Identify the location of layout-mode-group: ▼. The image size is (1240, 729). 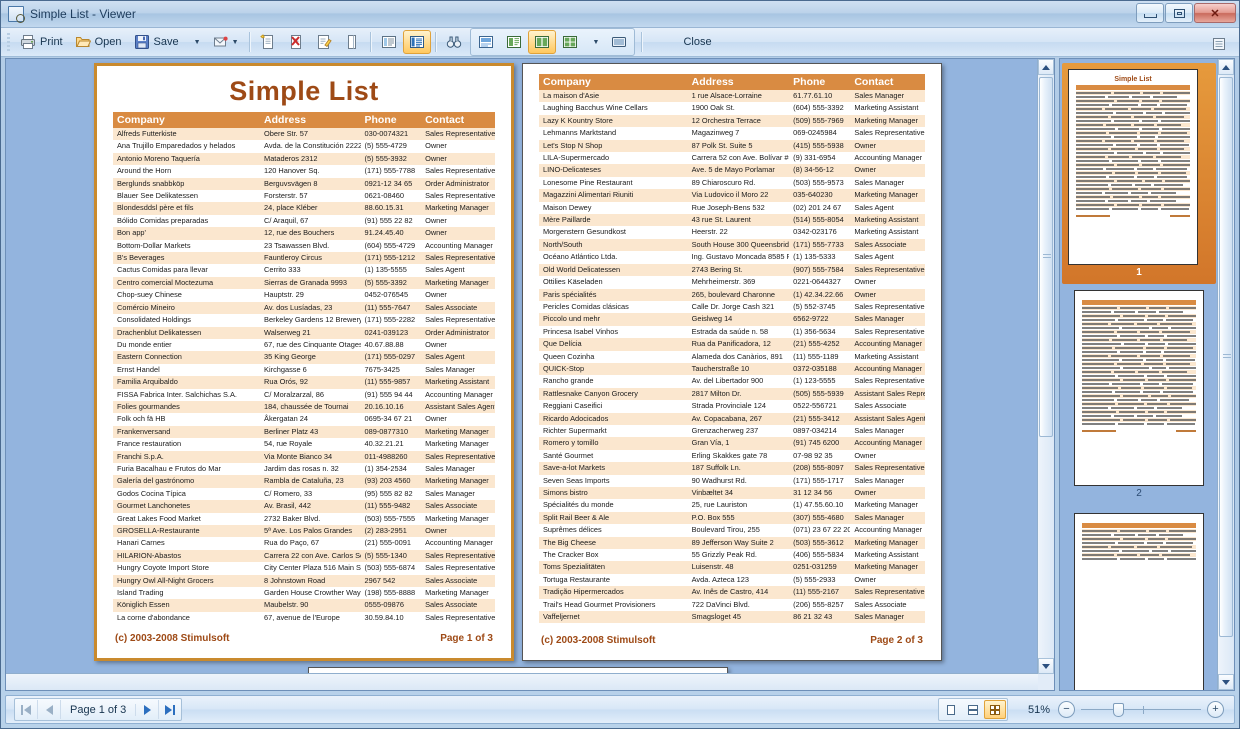
(552, 42).